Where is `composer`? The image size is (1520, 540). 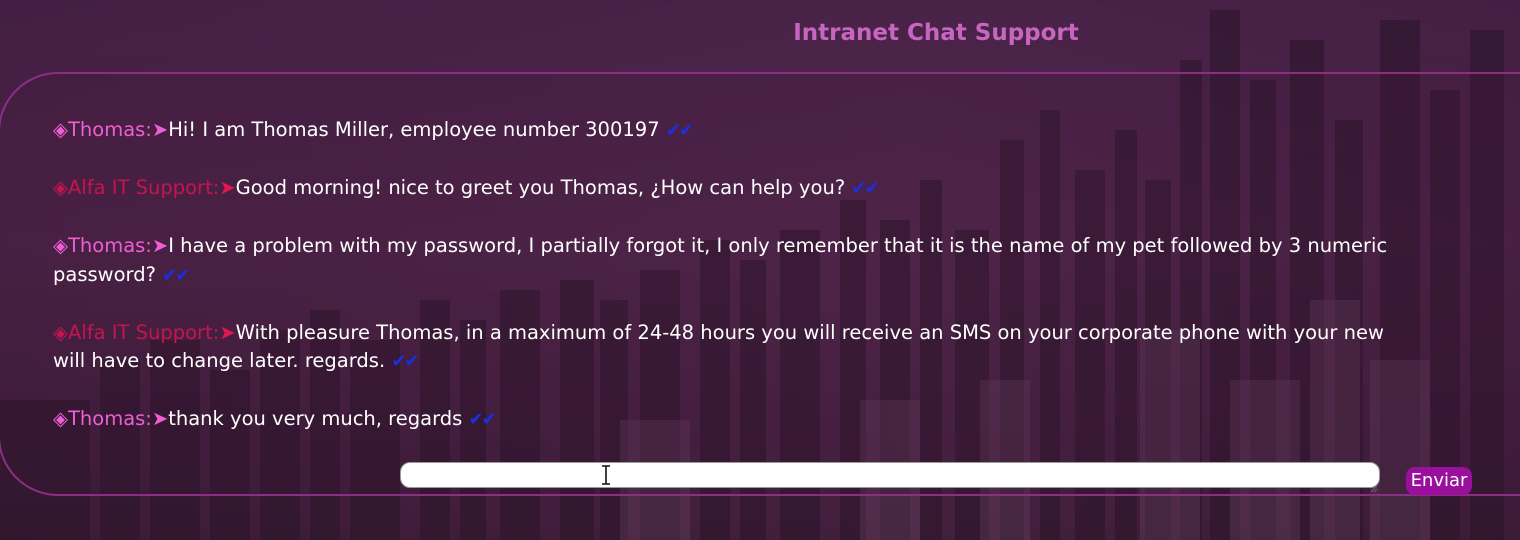 composer is located at coordinates (890, 477).